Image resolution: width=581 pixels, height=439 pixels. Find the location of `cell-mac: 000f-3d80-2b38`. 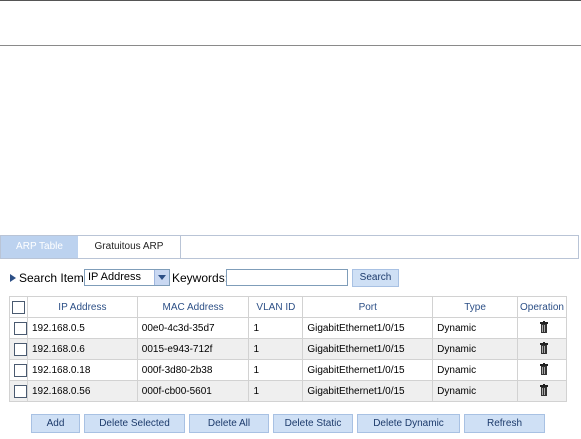

cell-mac: 000f-3d80-2b38 is located at coordinates (193, 370).